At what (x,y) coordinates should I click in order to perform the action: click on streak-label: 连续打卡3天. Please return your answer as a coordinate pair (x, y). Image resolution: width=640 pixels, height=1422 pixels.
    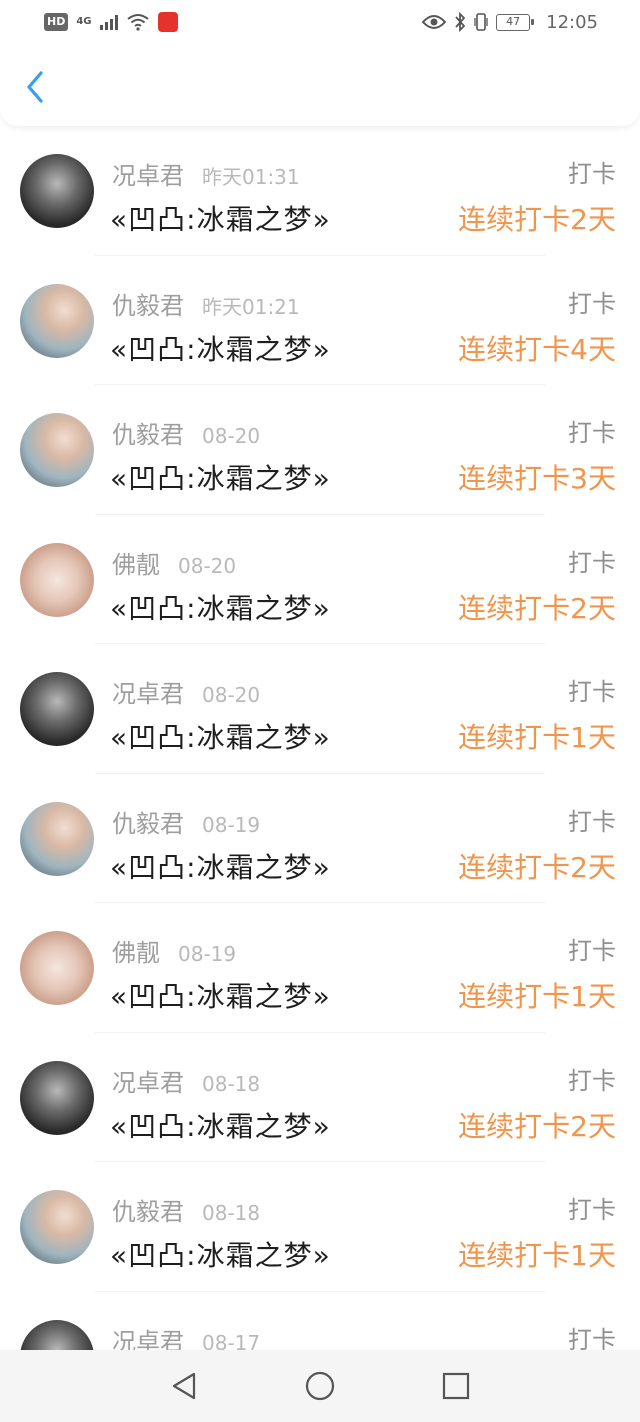
    Looking at the image, I should click on (537, 478).